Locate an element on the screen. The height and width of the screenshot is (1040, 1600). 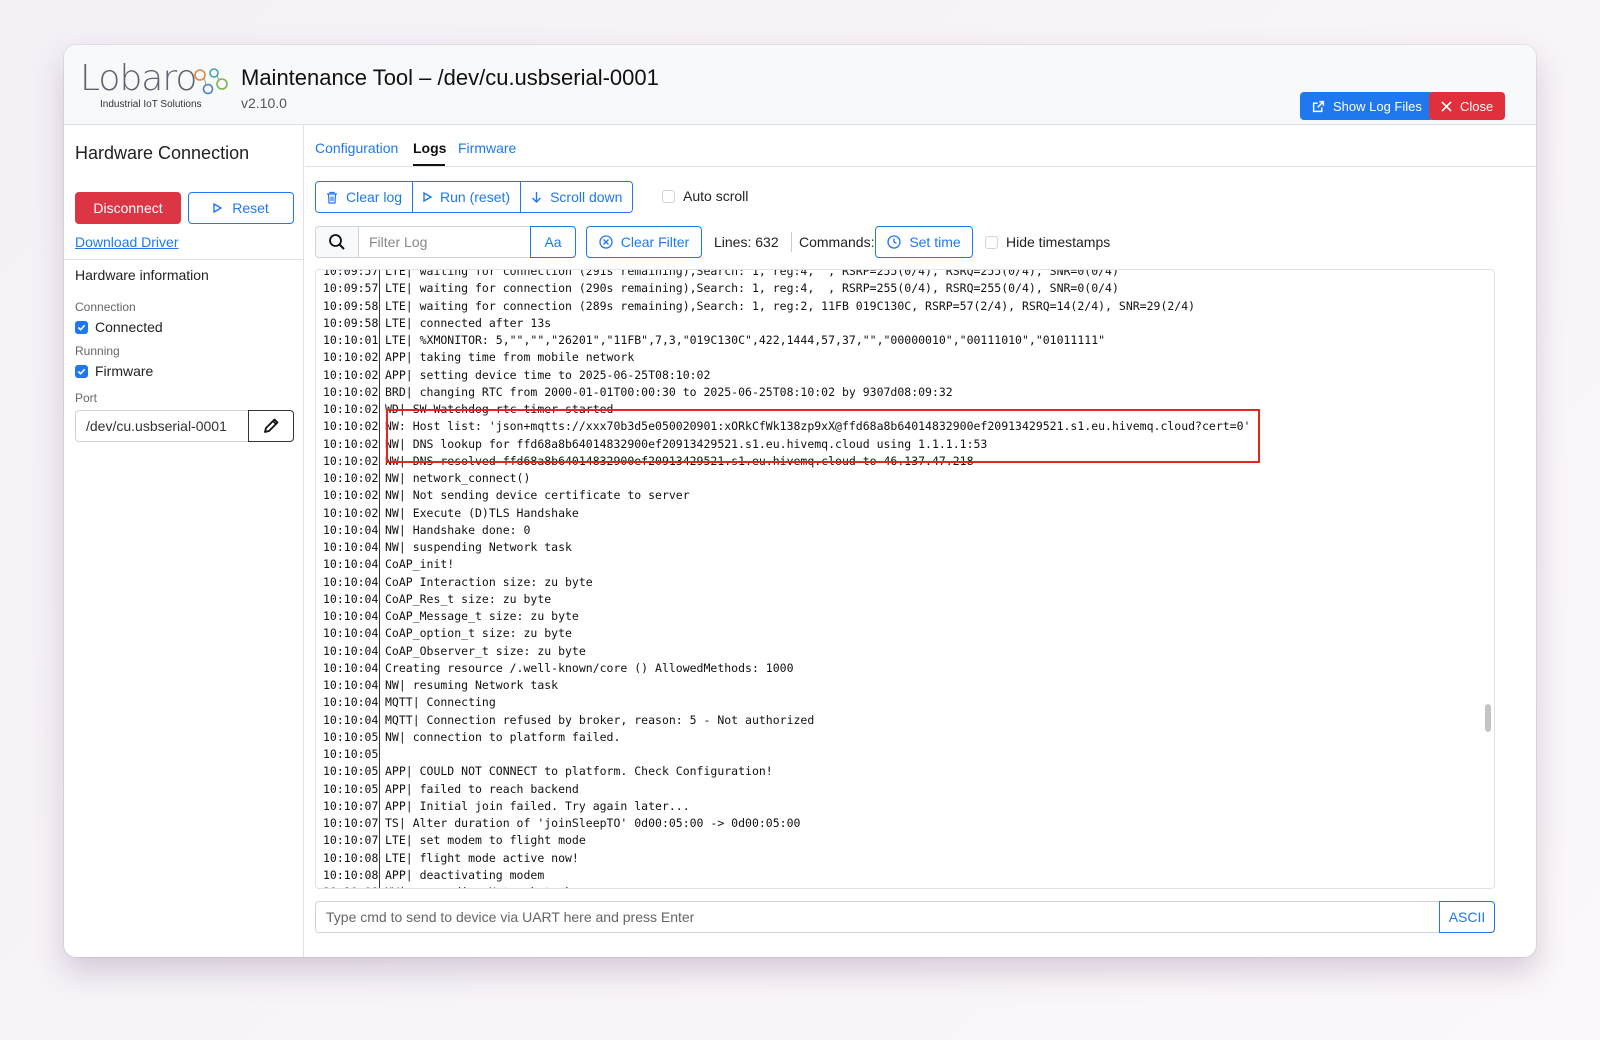
port-input: /dev/cu.usbserial-0001 is located at coordinates (162, 426).